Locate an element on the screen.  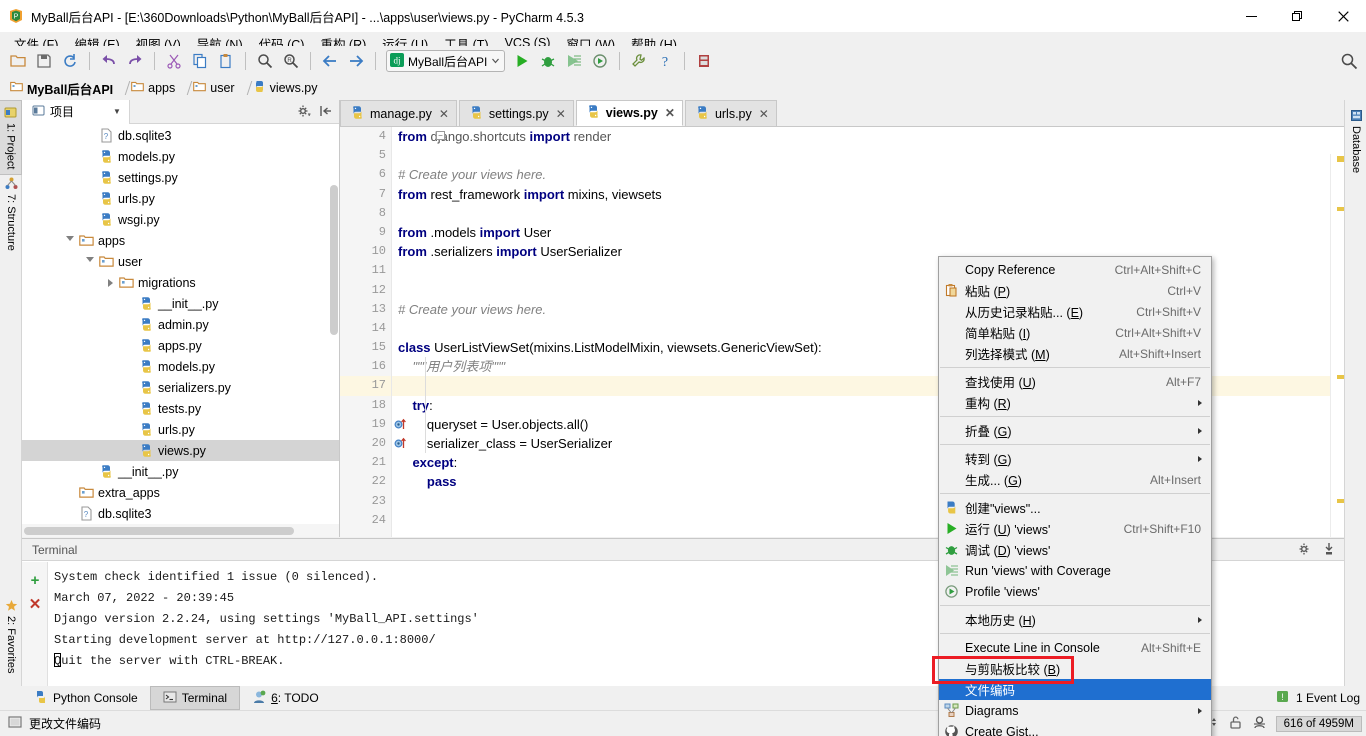
settings-wrench-icon is located at coordinates (639, 61).